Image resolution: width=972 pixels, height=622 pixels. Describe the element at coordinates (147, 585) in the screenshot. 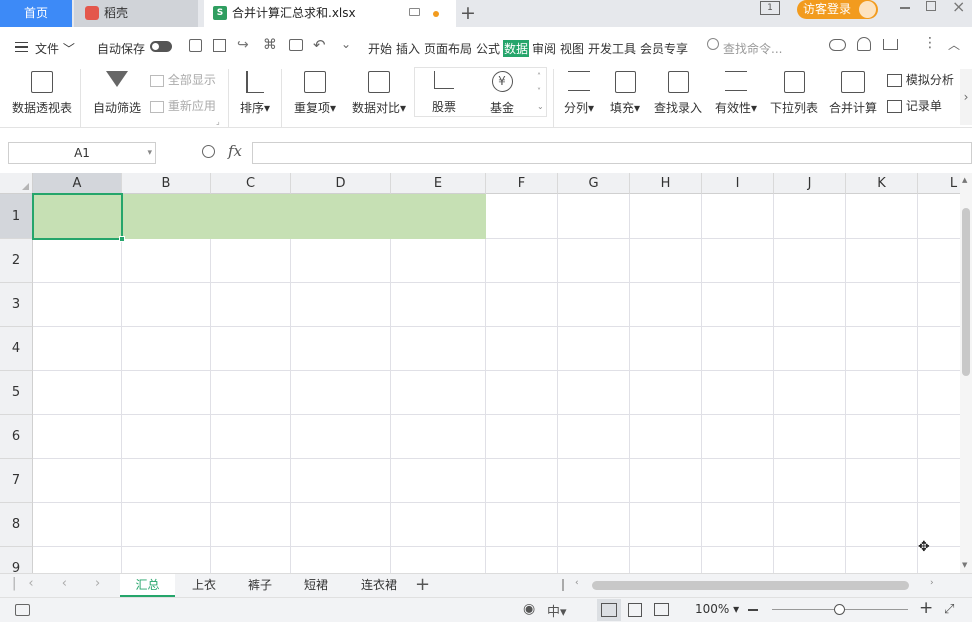

I see `sheet-tab-summary: 汇总` at that location.